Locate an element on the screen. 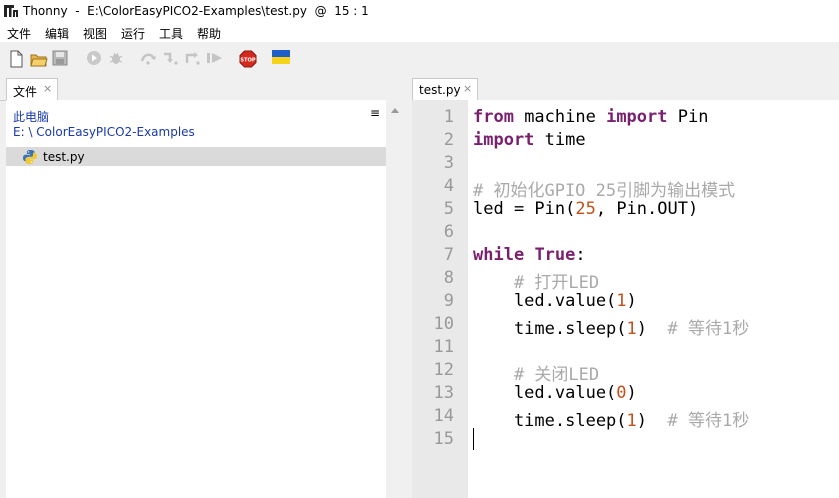 This screenshot has height=498, width=839. step-into-icon is located at coordinates (171, 59).